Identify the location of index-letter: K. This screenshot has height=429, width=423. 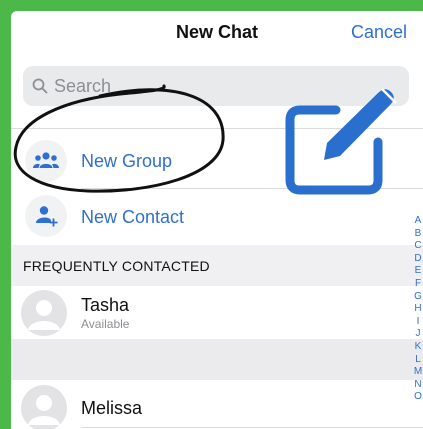
(417, 347).